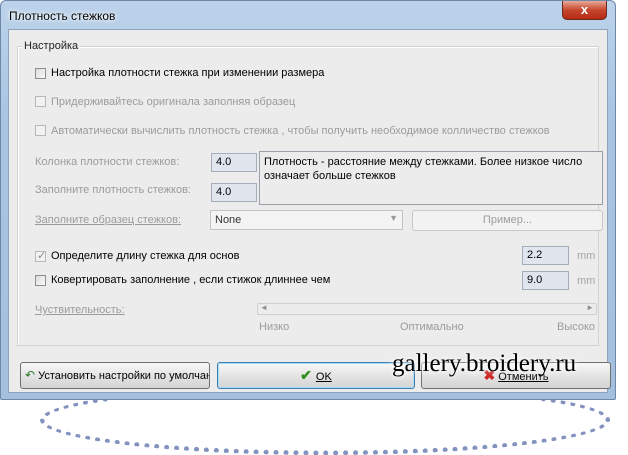 This screenshot has height=455, width=628. Describe the element at coordinates (306, 220) in the screenshot. I see `fill-pattern-select: None ▼` at that location.